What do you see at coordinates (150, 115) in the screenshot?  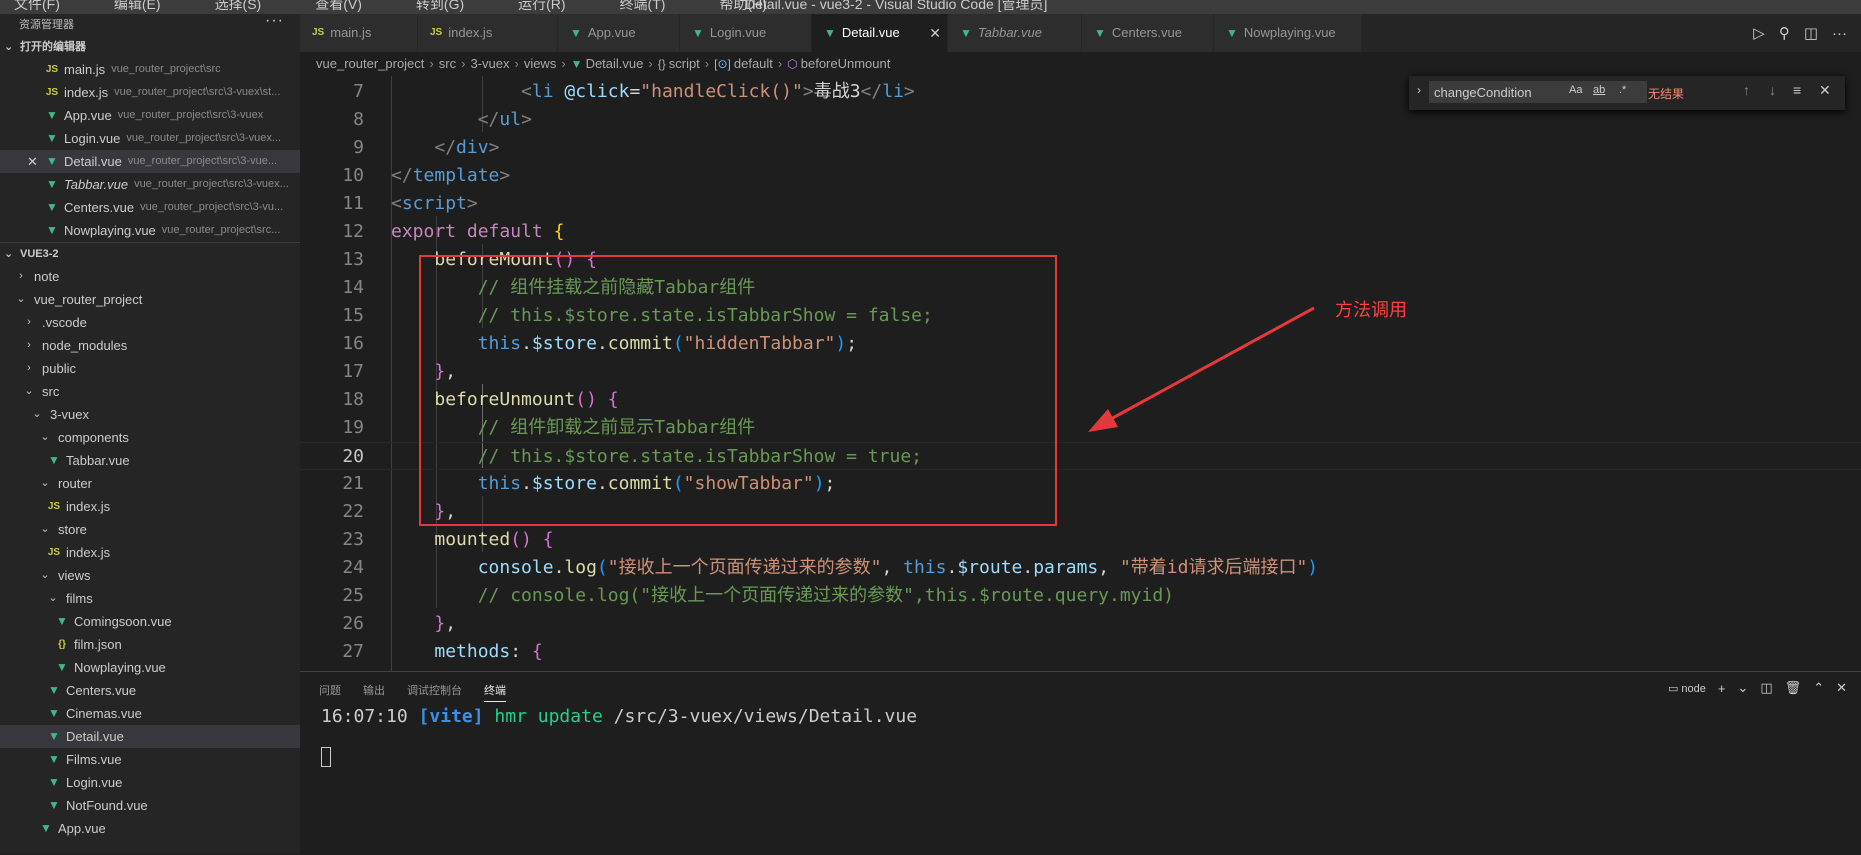 I see `open-editor-item: ▼ App.vue vue_router_project\src\3-vuex` at bounding box center [150, 115].